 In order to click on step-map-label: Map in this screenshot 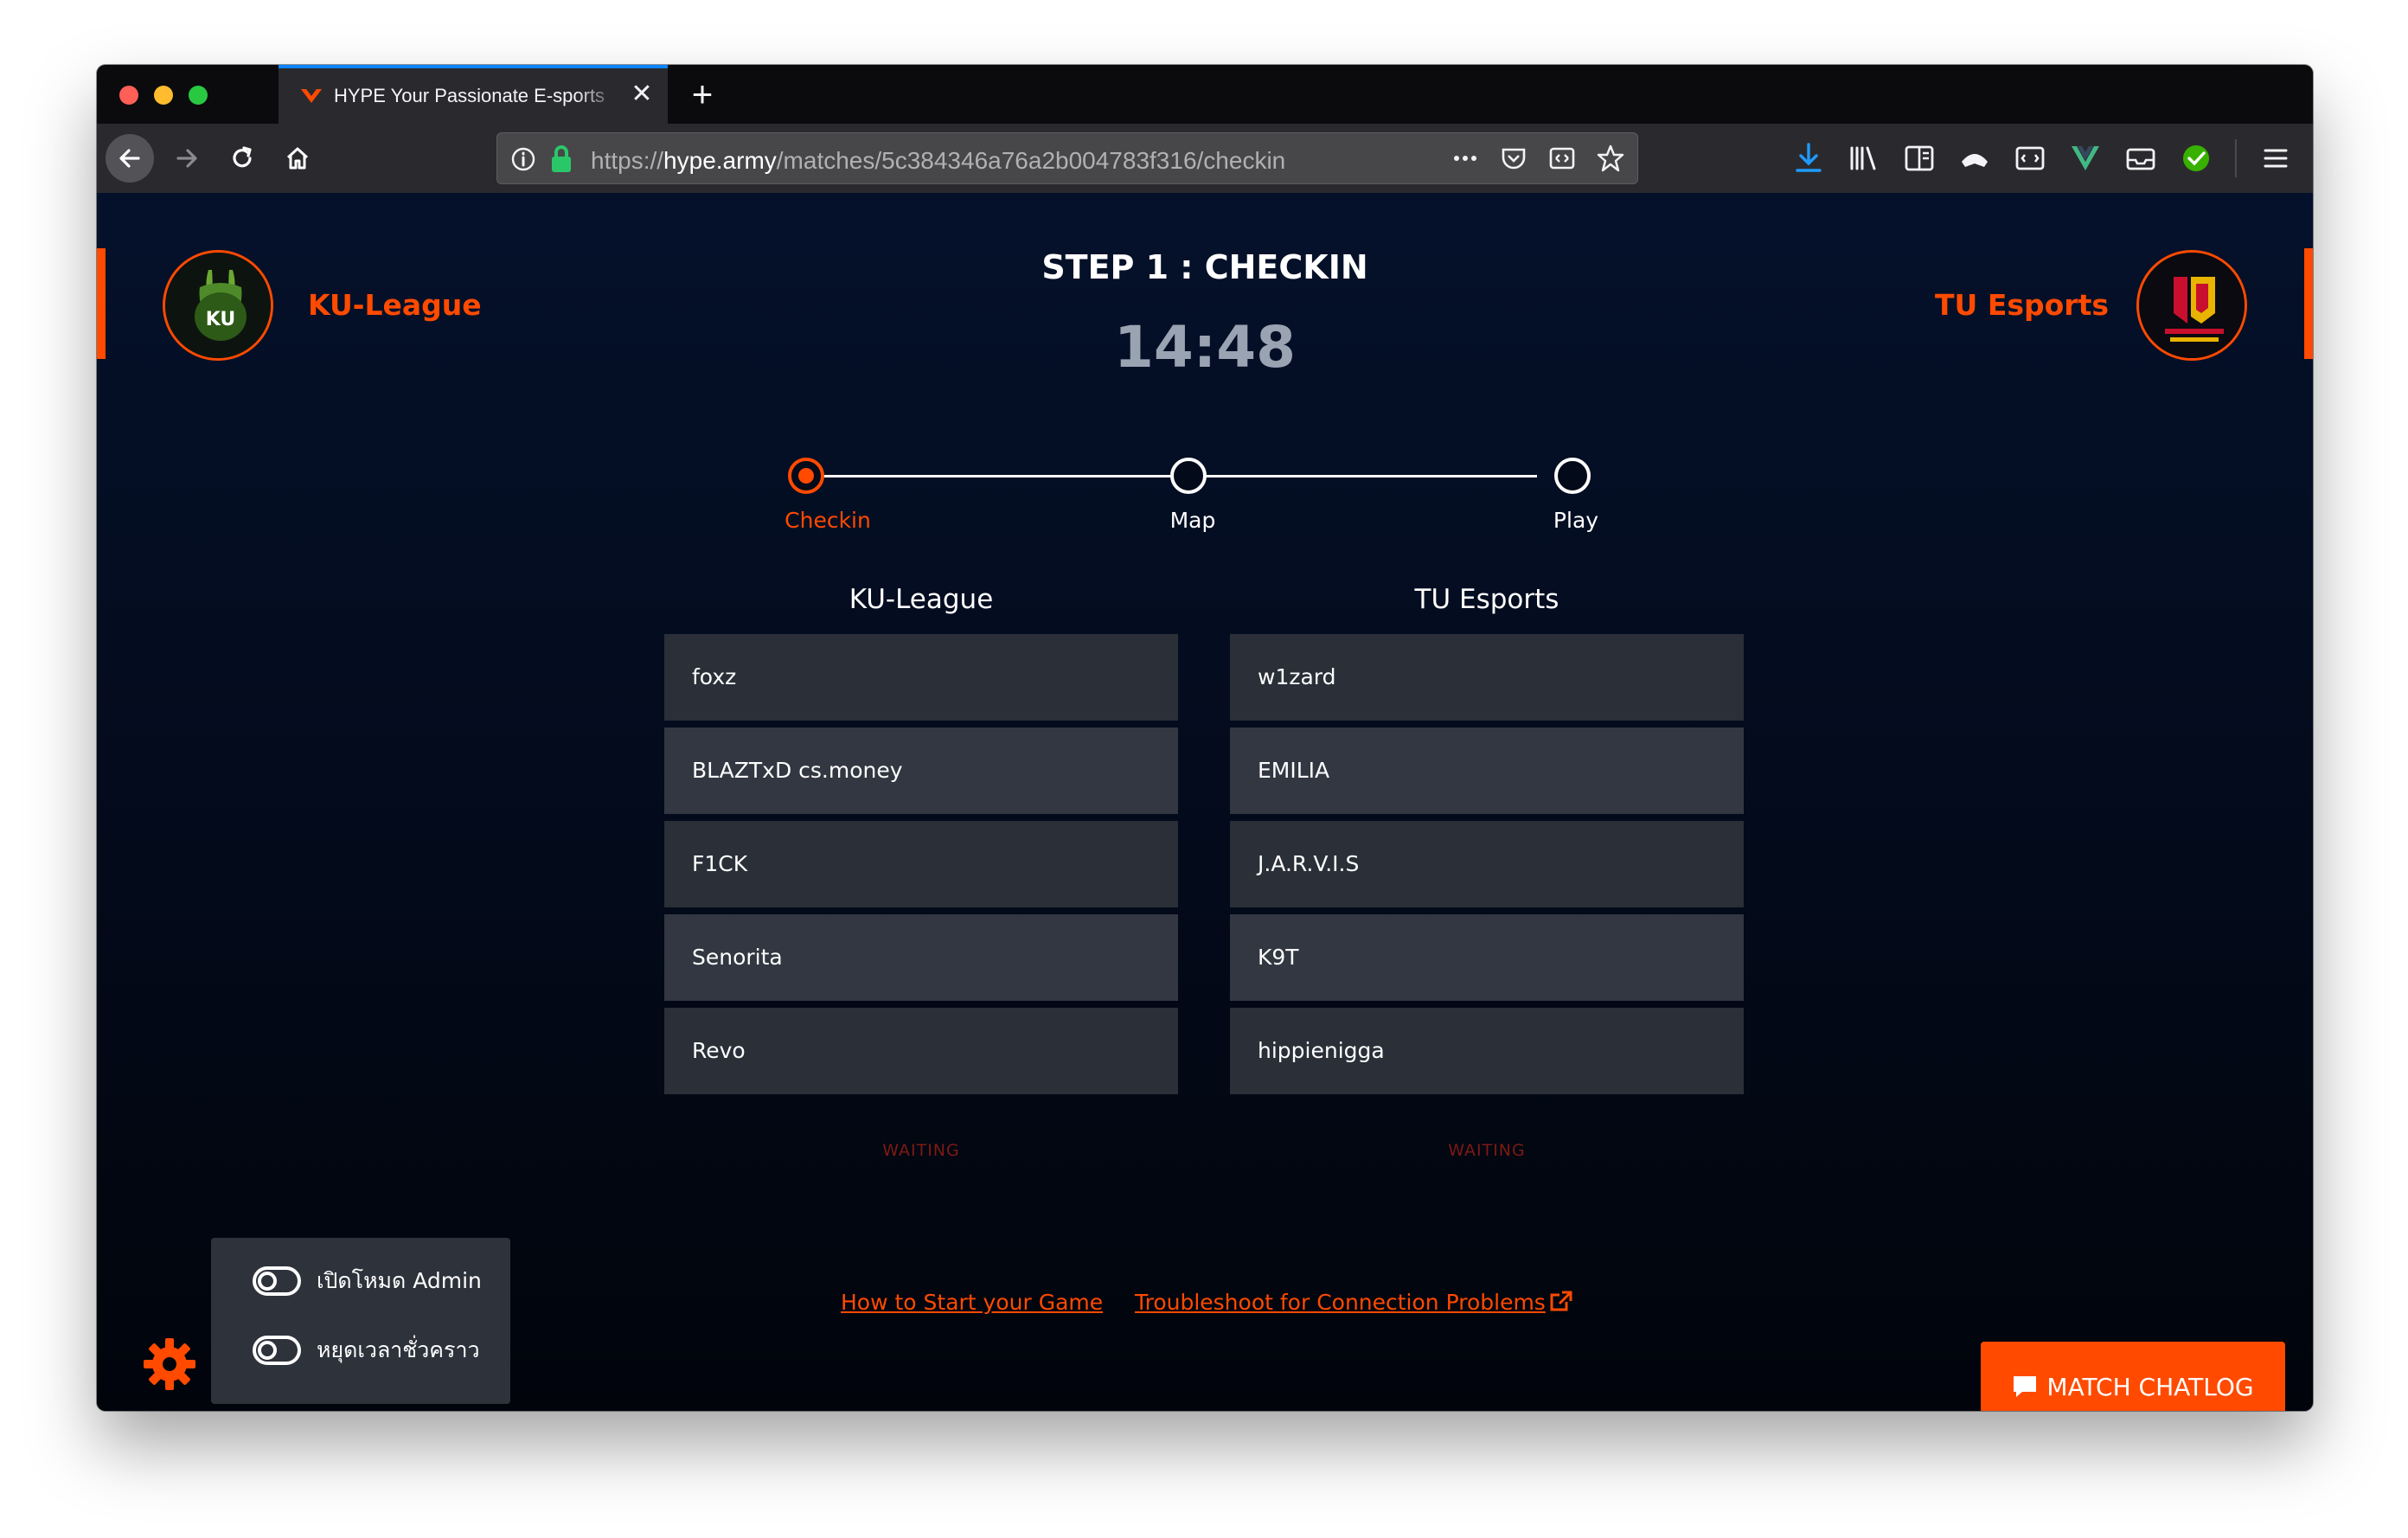, I will do `click(1192, 520)`.